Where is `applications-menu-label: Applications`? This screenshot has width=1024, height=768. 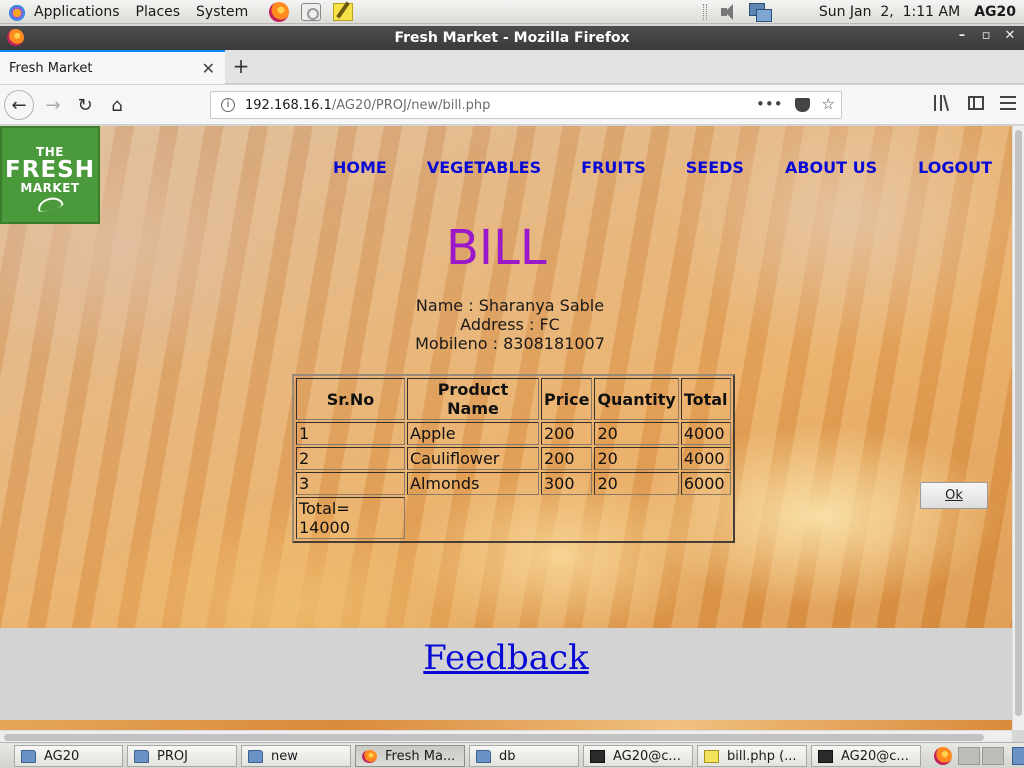 applications-menu-label: Applications is located at coordinates (77, 11).